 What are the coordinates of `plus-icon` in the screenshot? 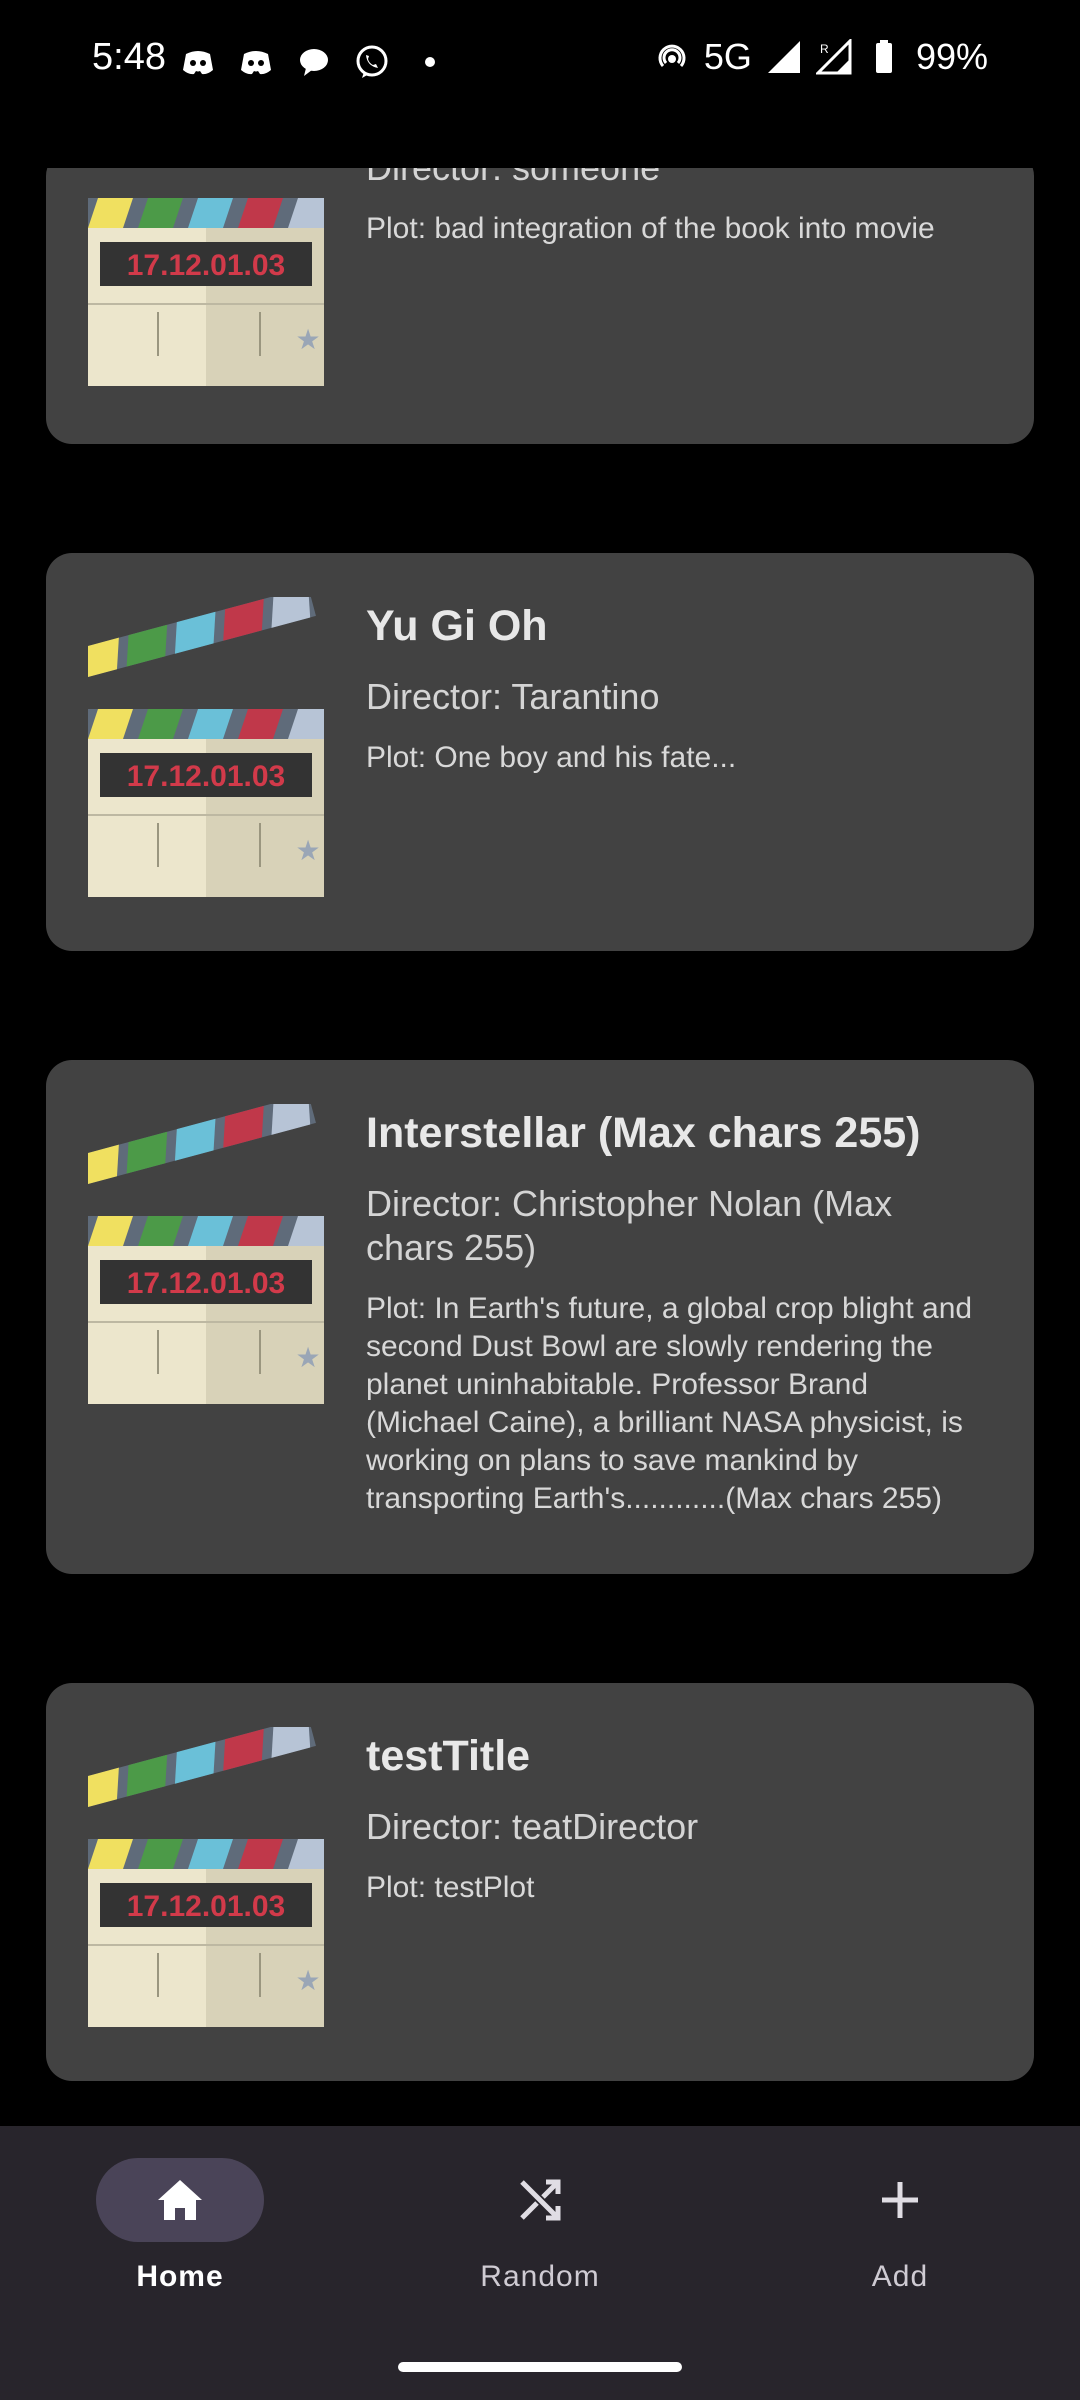 It's located at (900, 2200).